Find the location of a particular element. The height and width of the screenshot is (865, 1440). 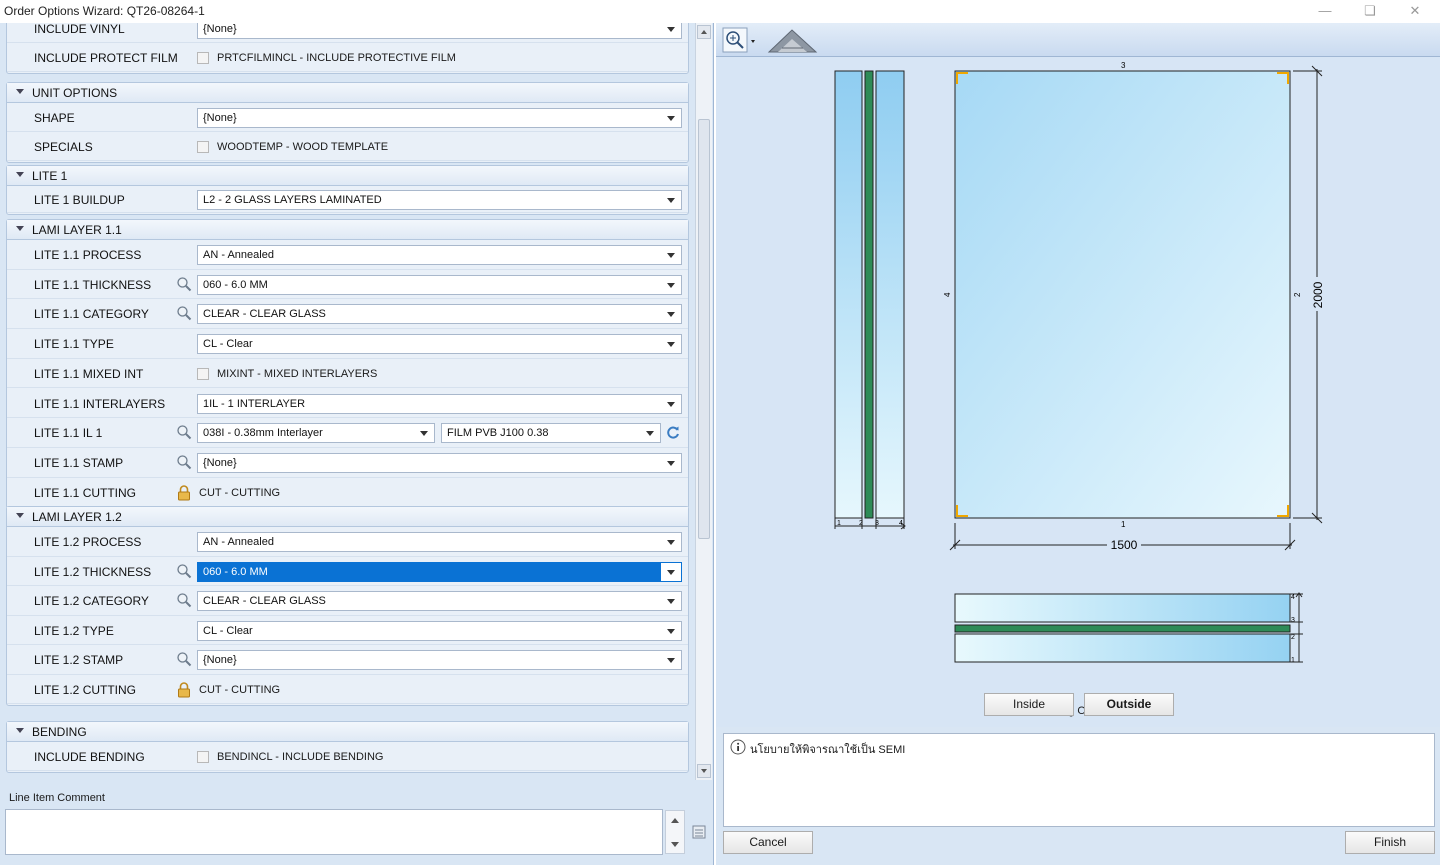

property-row: INCLUDE VINYL {None} is located at coordinates (347, 33).